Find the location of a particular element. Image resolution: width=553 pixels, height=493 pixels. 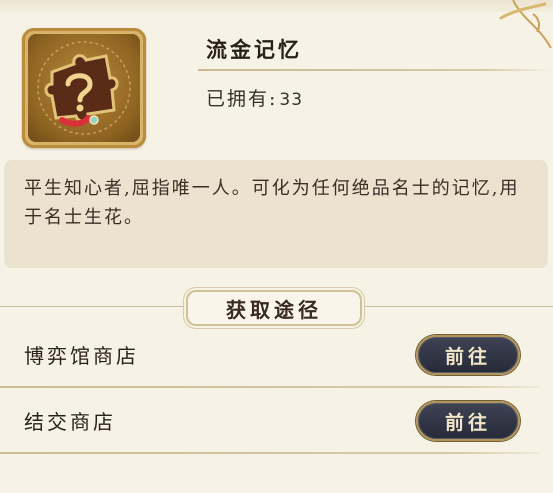

source-section-title: 获取途径 is located at coordinates (274, 309).